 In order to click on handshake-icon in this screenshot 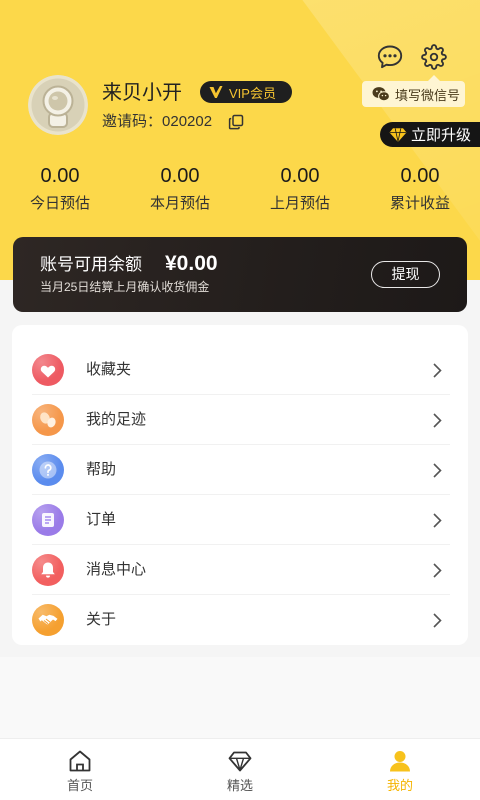, I will do `click(48, 620)`.